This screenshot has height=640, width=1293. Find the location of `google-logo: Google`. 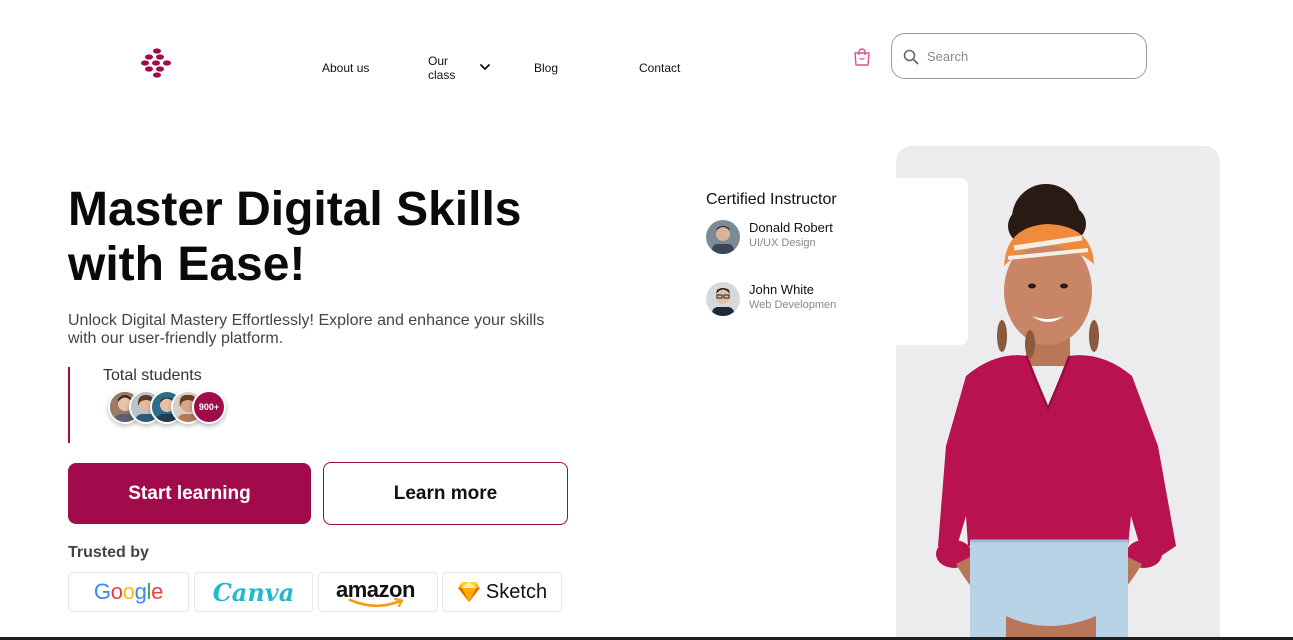

google-logo: Google is located at coordinates (128, 592).